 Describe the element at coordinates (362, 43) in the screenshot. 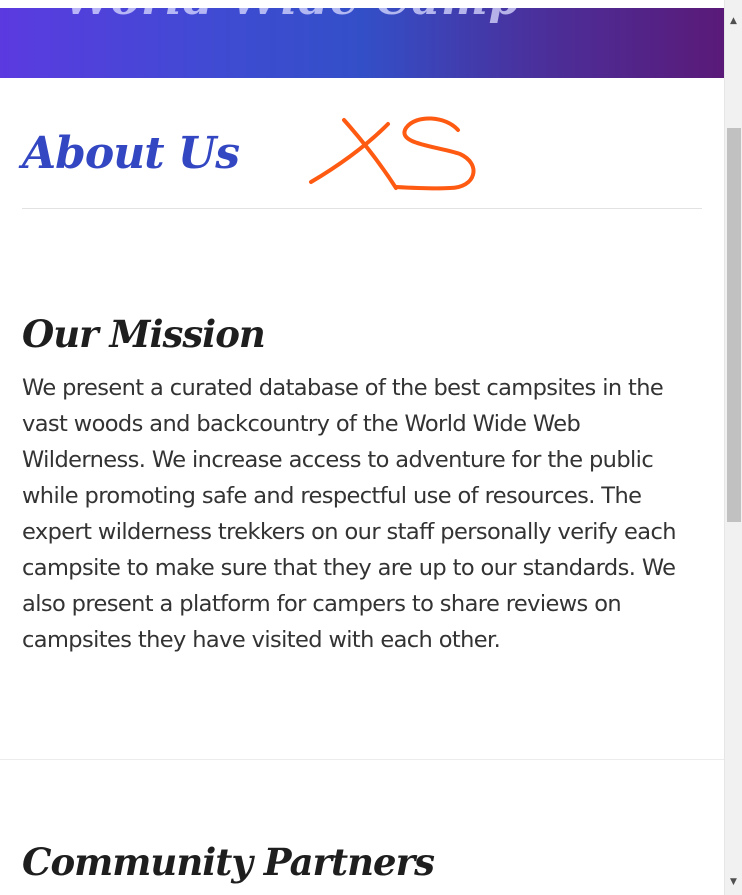

I see `hero-banner: World Wide Camp` at that location.